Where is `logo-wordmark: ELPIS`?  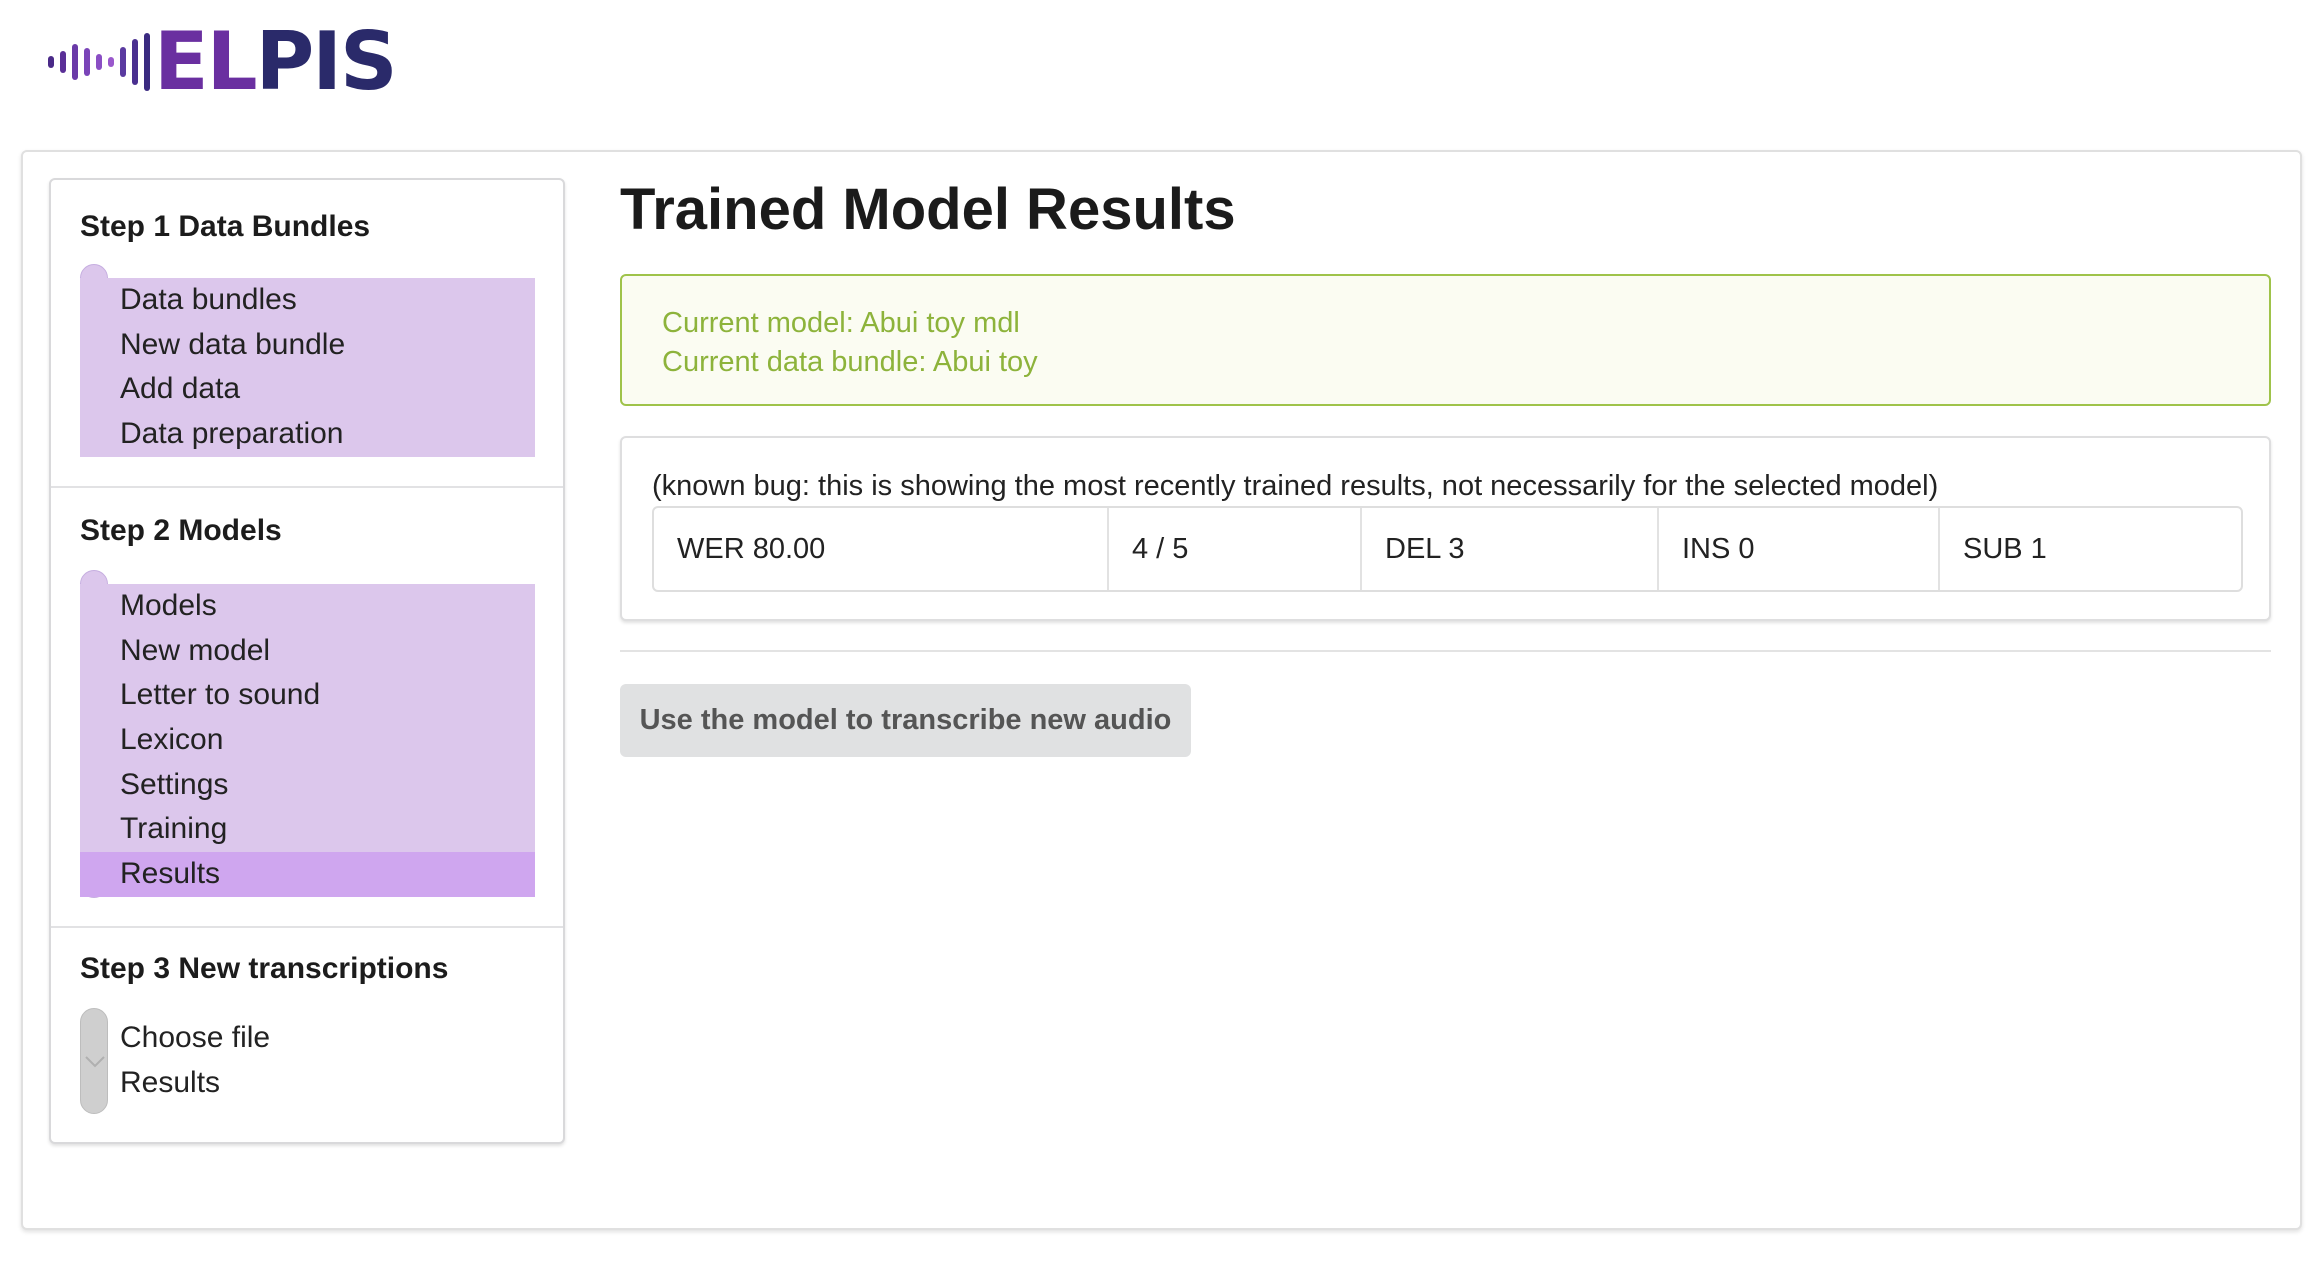
logo-wordmark: ELPIS is located at coordinates (276, 62).